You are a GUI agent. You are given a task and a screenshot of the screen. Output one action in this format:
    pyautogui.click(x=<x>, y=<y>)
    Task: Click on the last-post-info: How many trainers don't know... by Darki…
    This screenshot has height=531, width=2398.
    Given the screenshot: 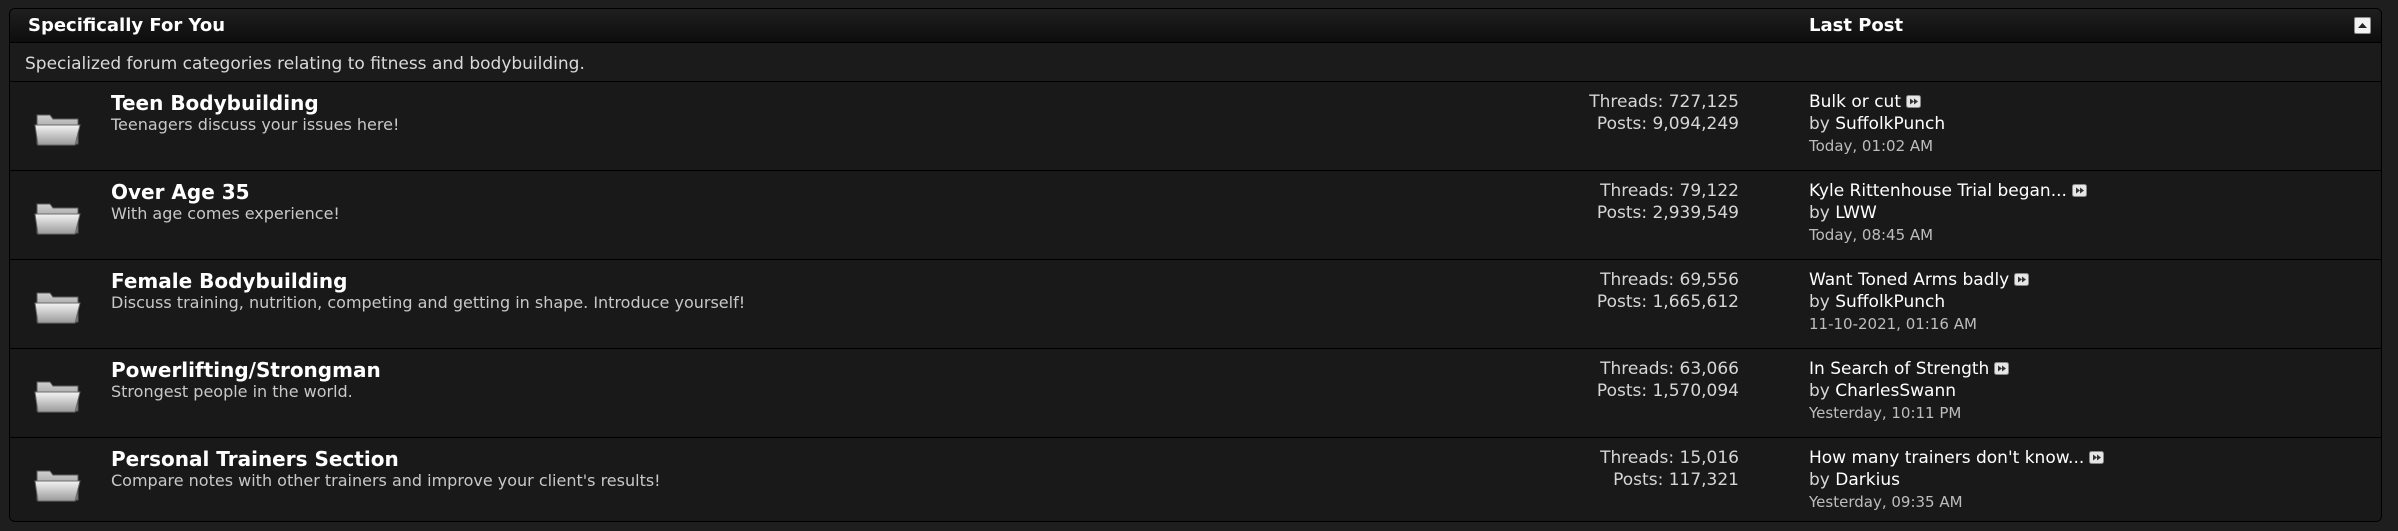 What is the action you would take?
    pyautogui.click(x=1957, y=480)
    